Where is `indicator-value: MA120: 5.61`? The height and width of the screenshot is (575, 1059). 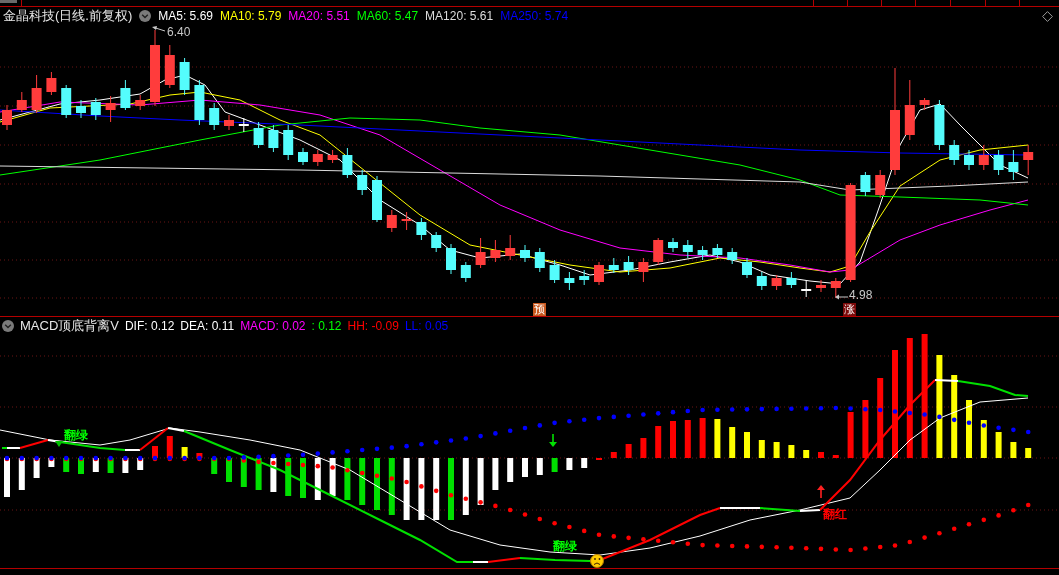 indicator-value: MA120: 5.61 is located at coordinates (459, 16).